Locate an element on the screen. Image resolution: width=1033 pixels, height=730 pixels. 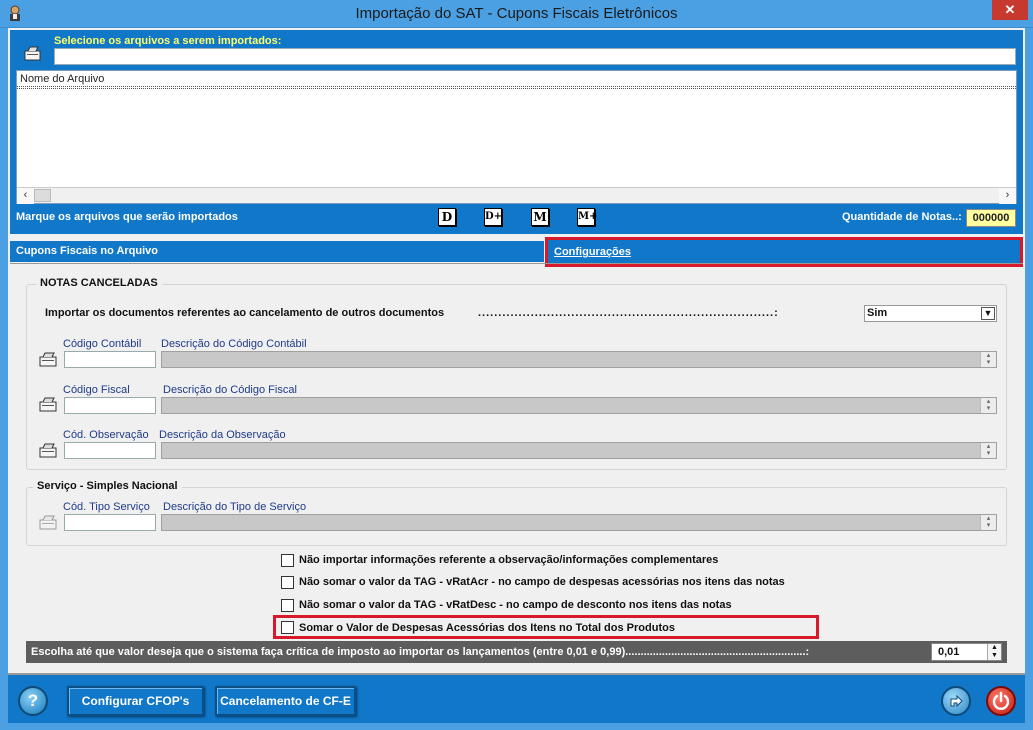
codigo-contabil-input is located at coordinates (110, 359).